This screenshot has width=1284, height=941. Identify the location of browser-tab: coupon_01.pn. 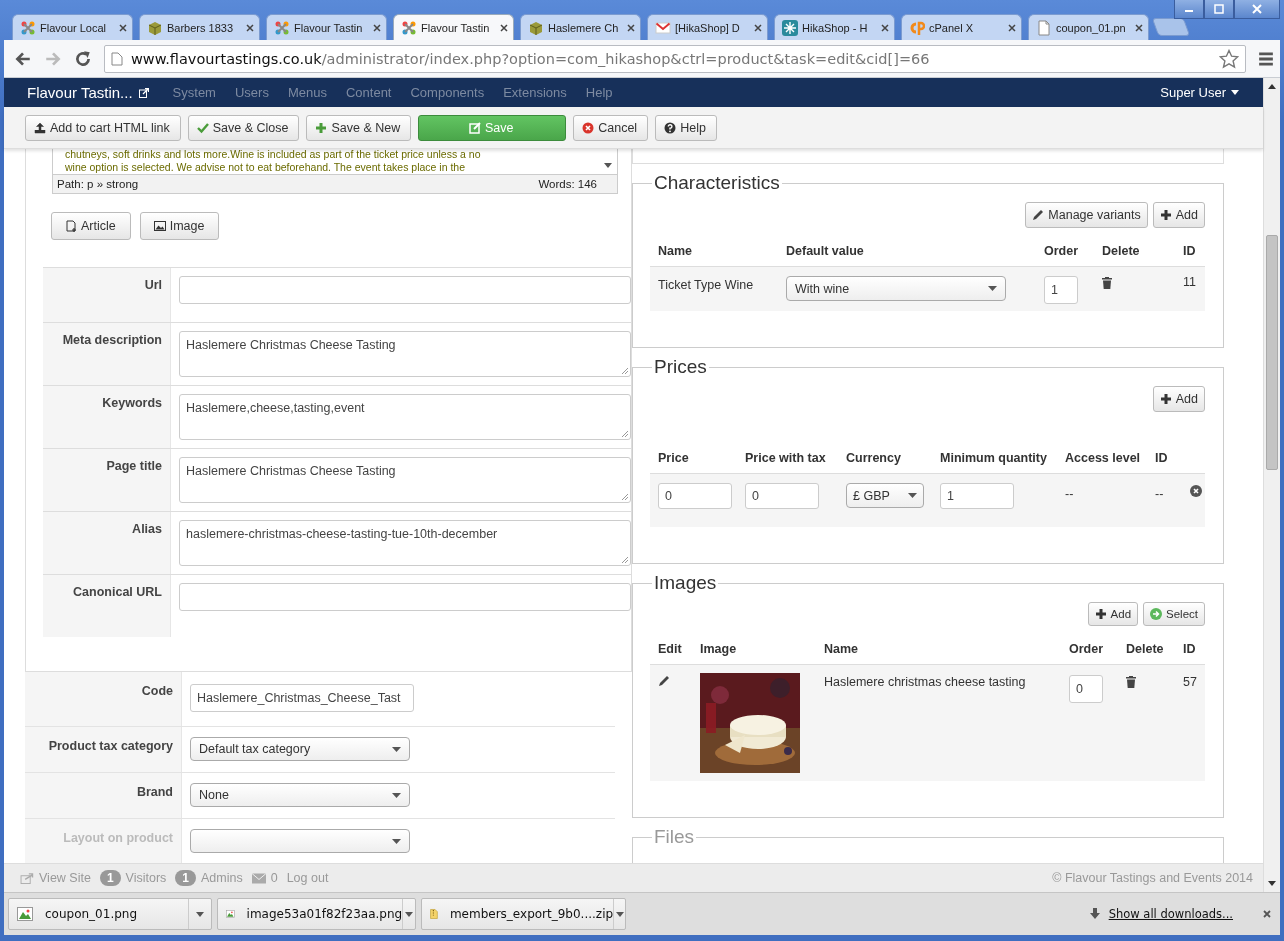
(1088, 27).